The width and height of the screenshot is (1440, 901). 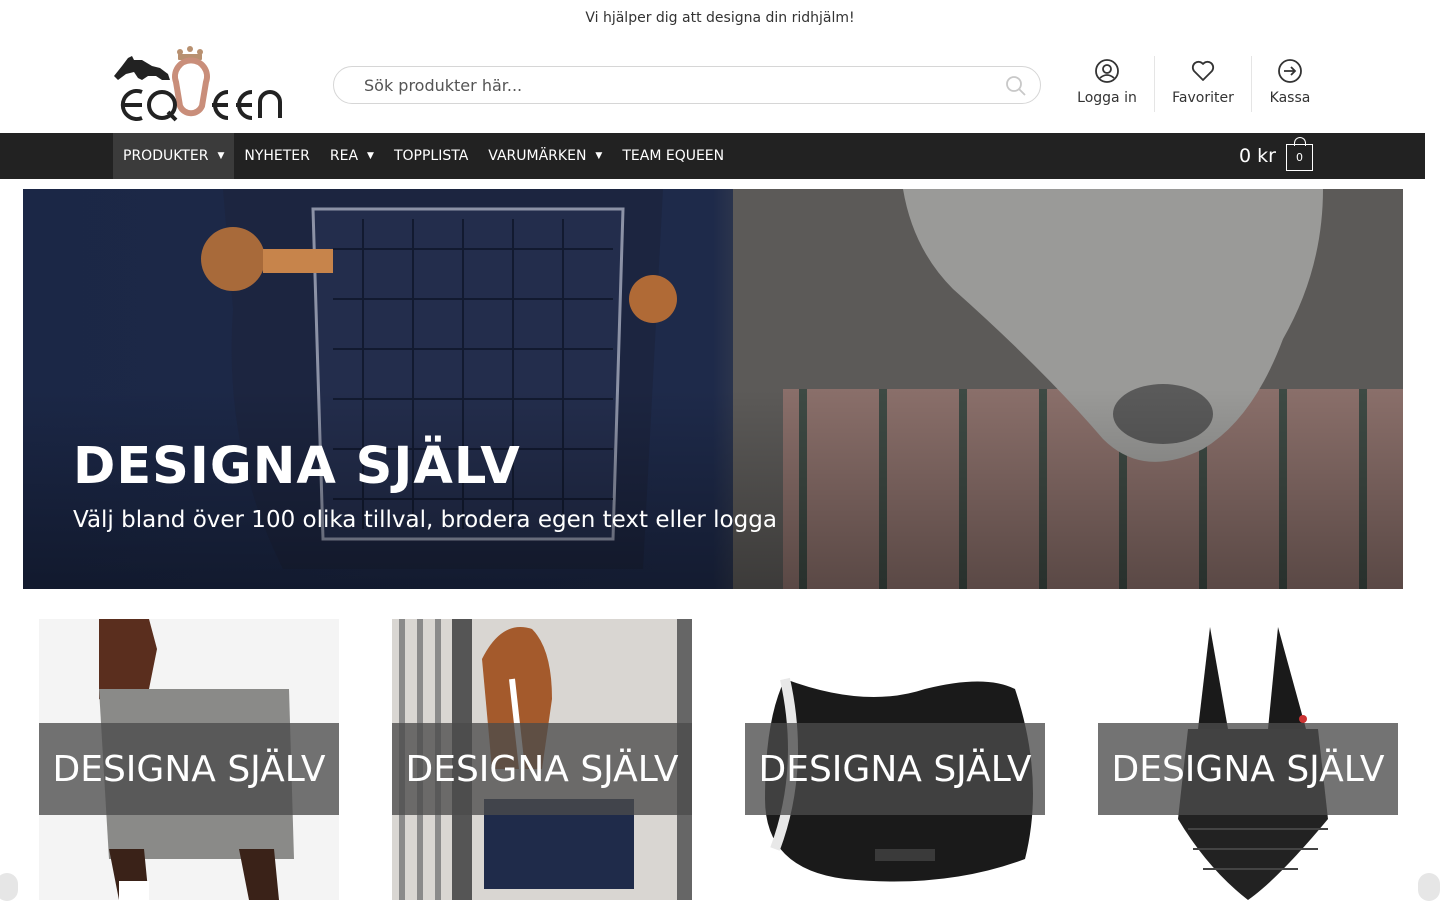 I want to click on announcement-bar: Vi hjälper dig att designa din ridhjälm!, so click(x=720, y=18).